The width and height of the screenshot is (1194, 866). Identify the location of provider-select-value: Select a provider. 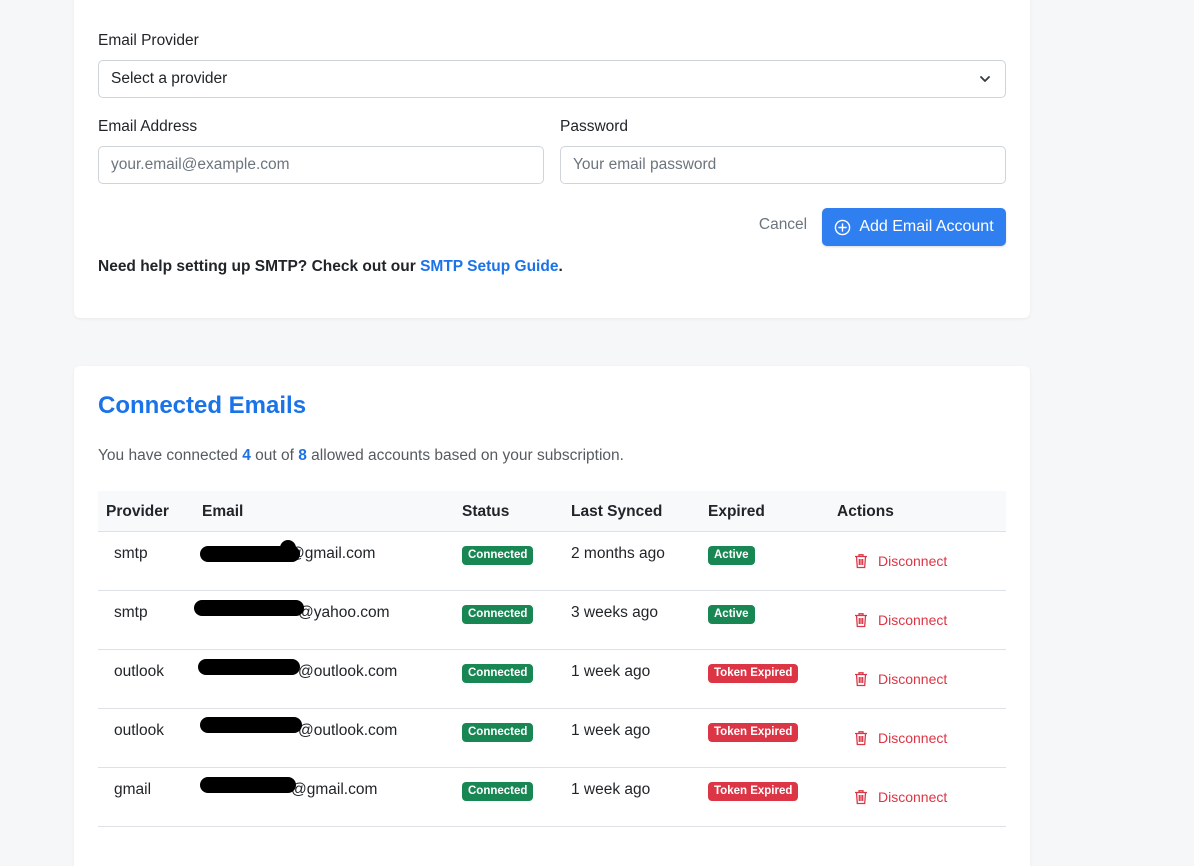
(169, 78).